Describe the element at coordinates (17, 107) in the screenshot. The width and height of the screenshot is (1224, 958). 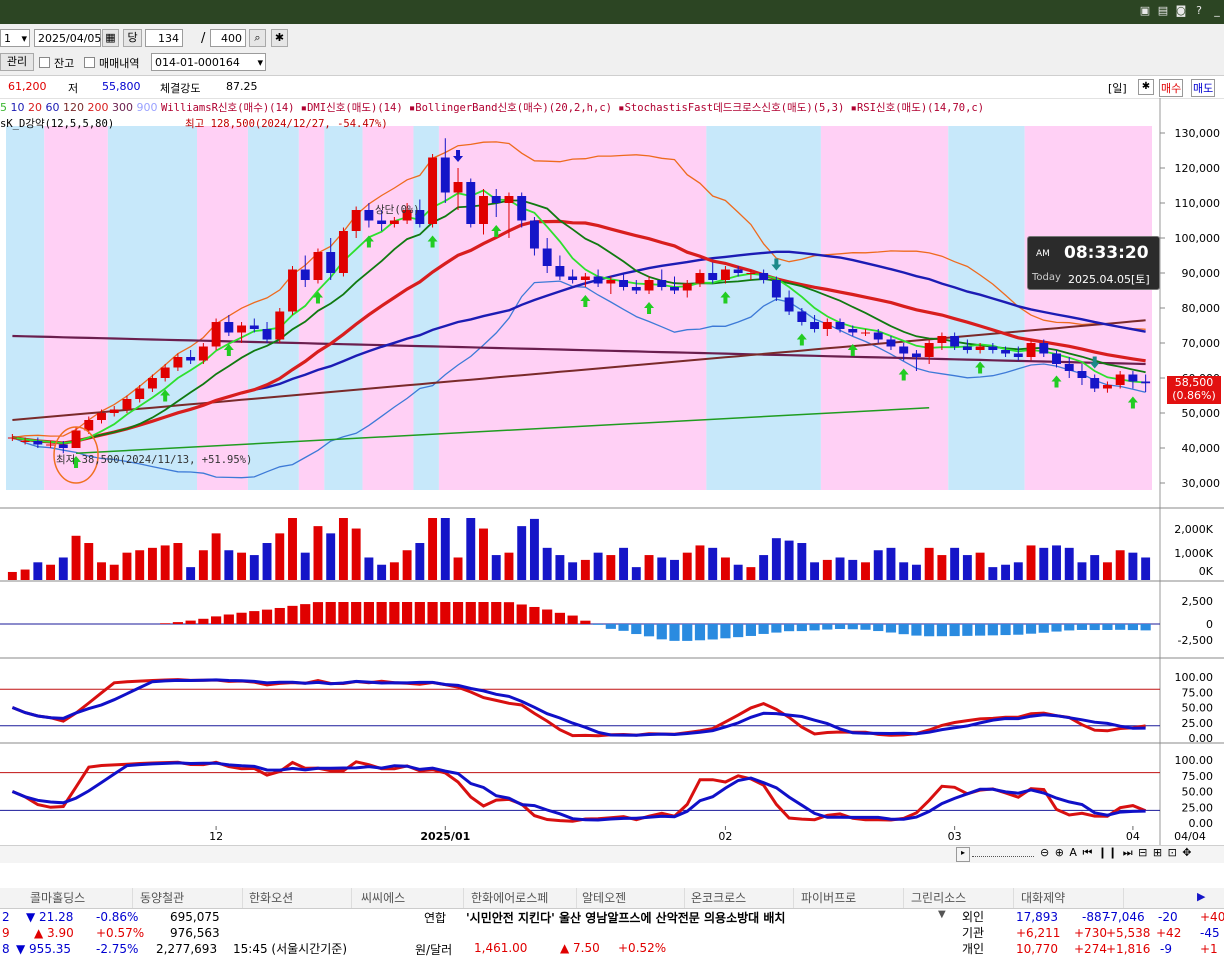
I see `ma-legend-10: 10` at that location.